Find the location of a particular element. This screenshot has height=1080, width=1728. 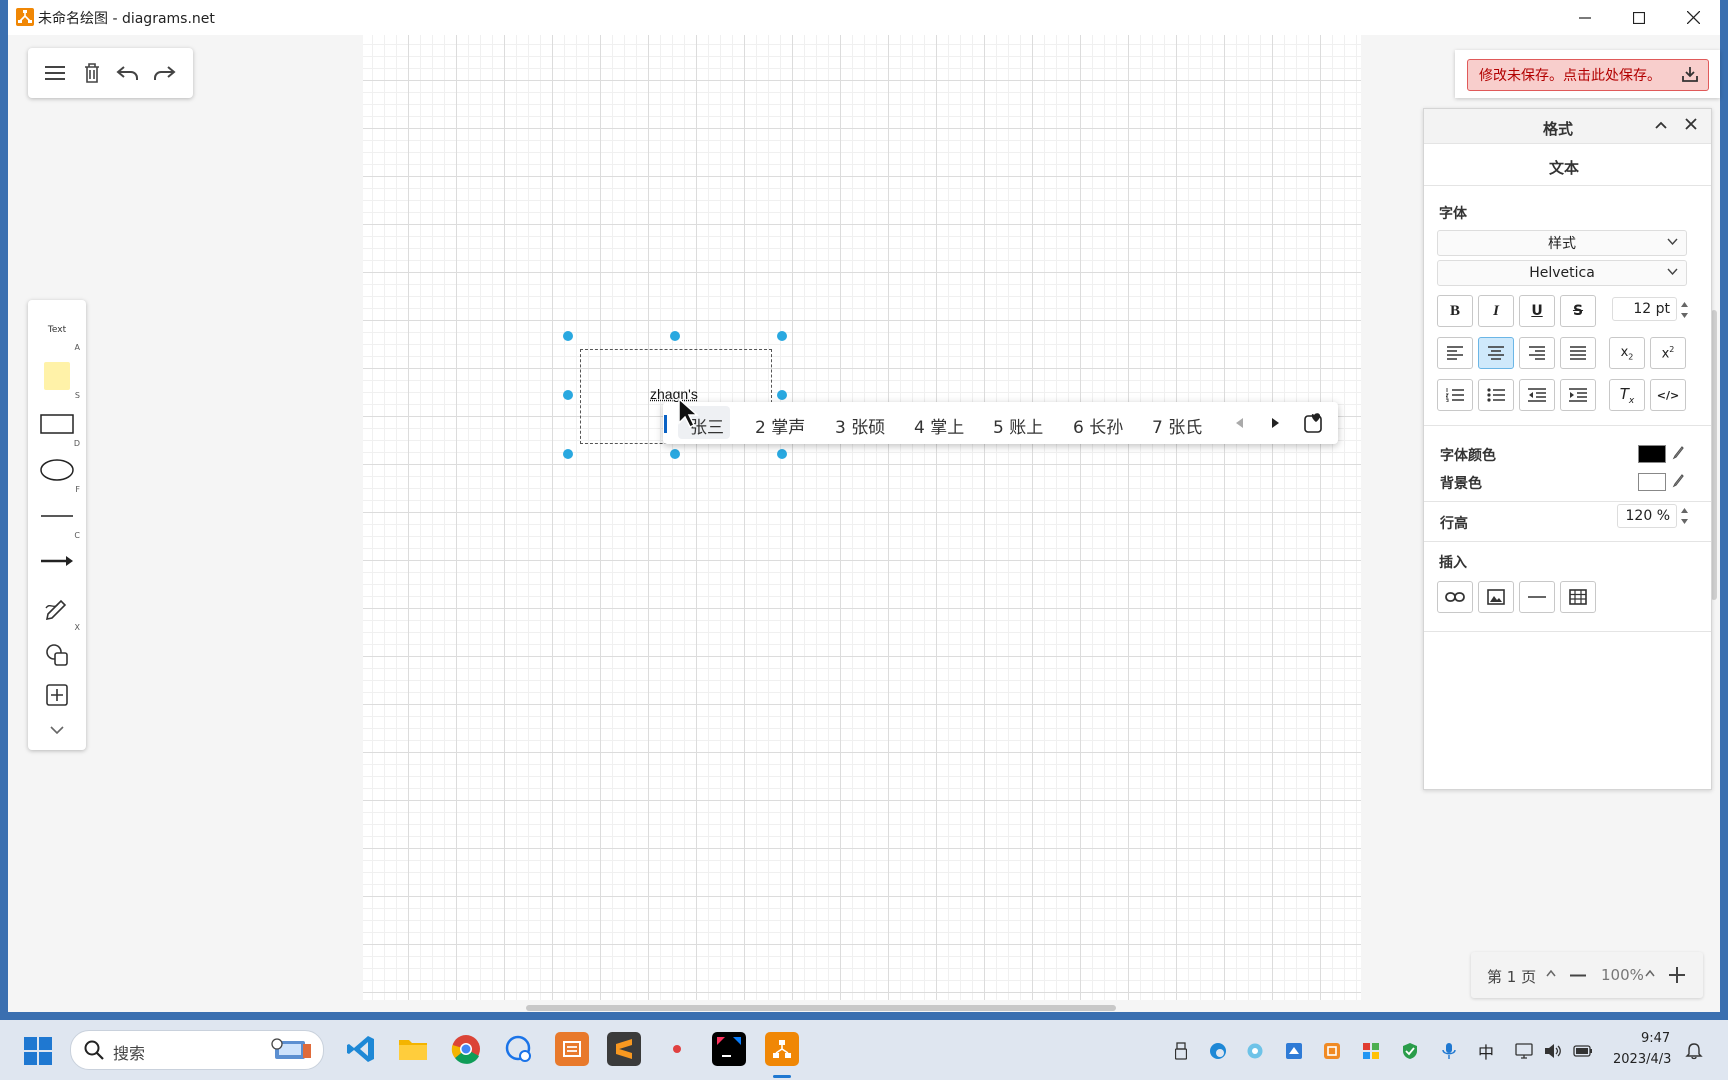

justify-button is located at coordinates (1578, 353).